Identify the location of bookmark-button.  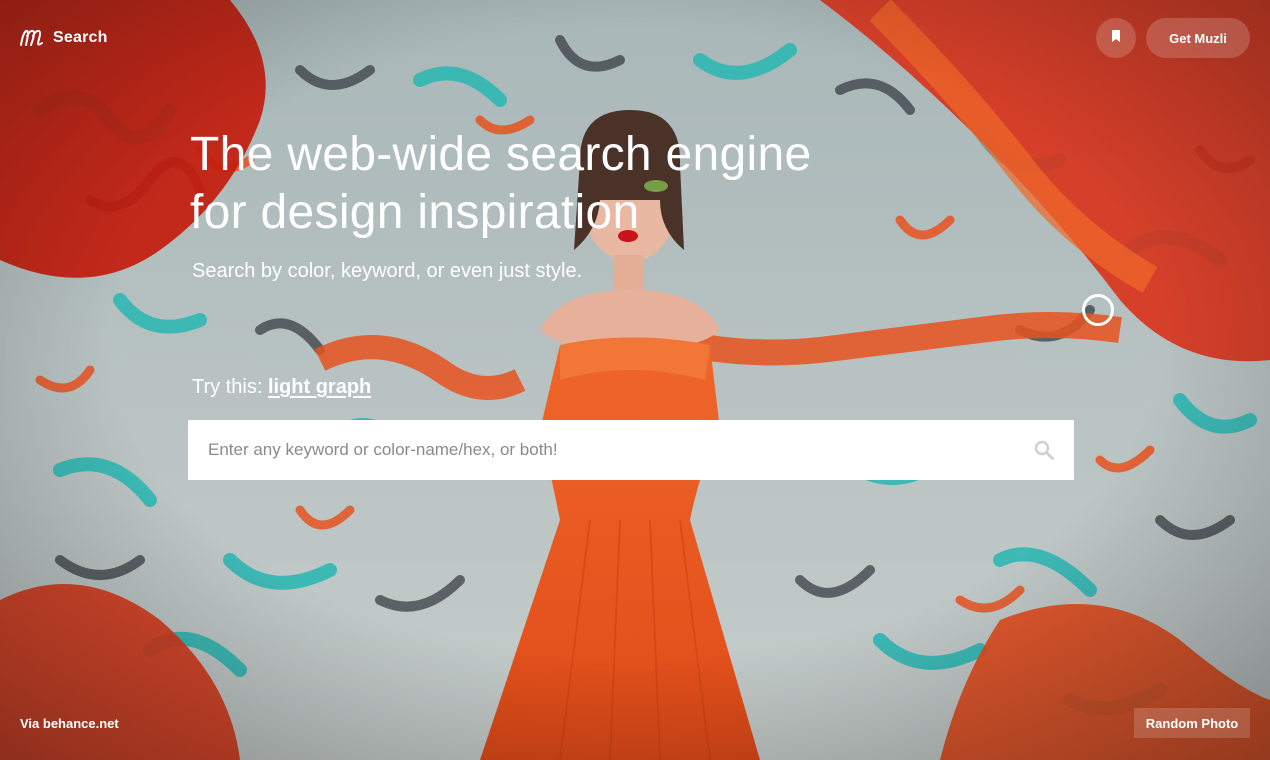
(1116, 38).